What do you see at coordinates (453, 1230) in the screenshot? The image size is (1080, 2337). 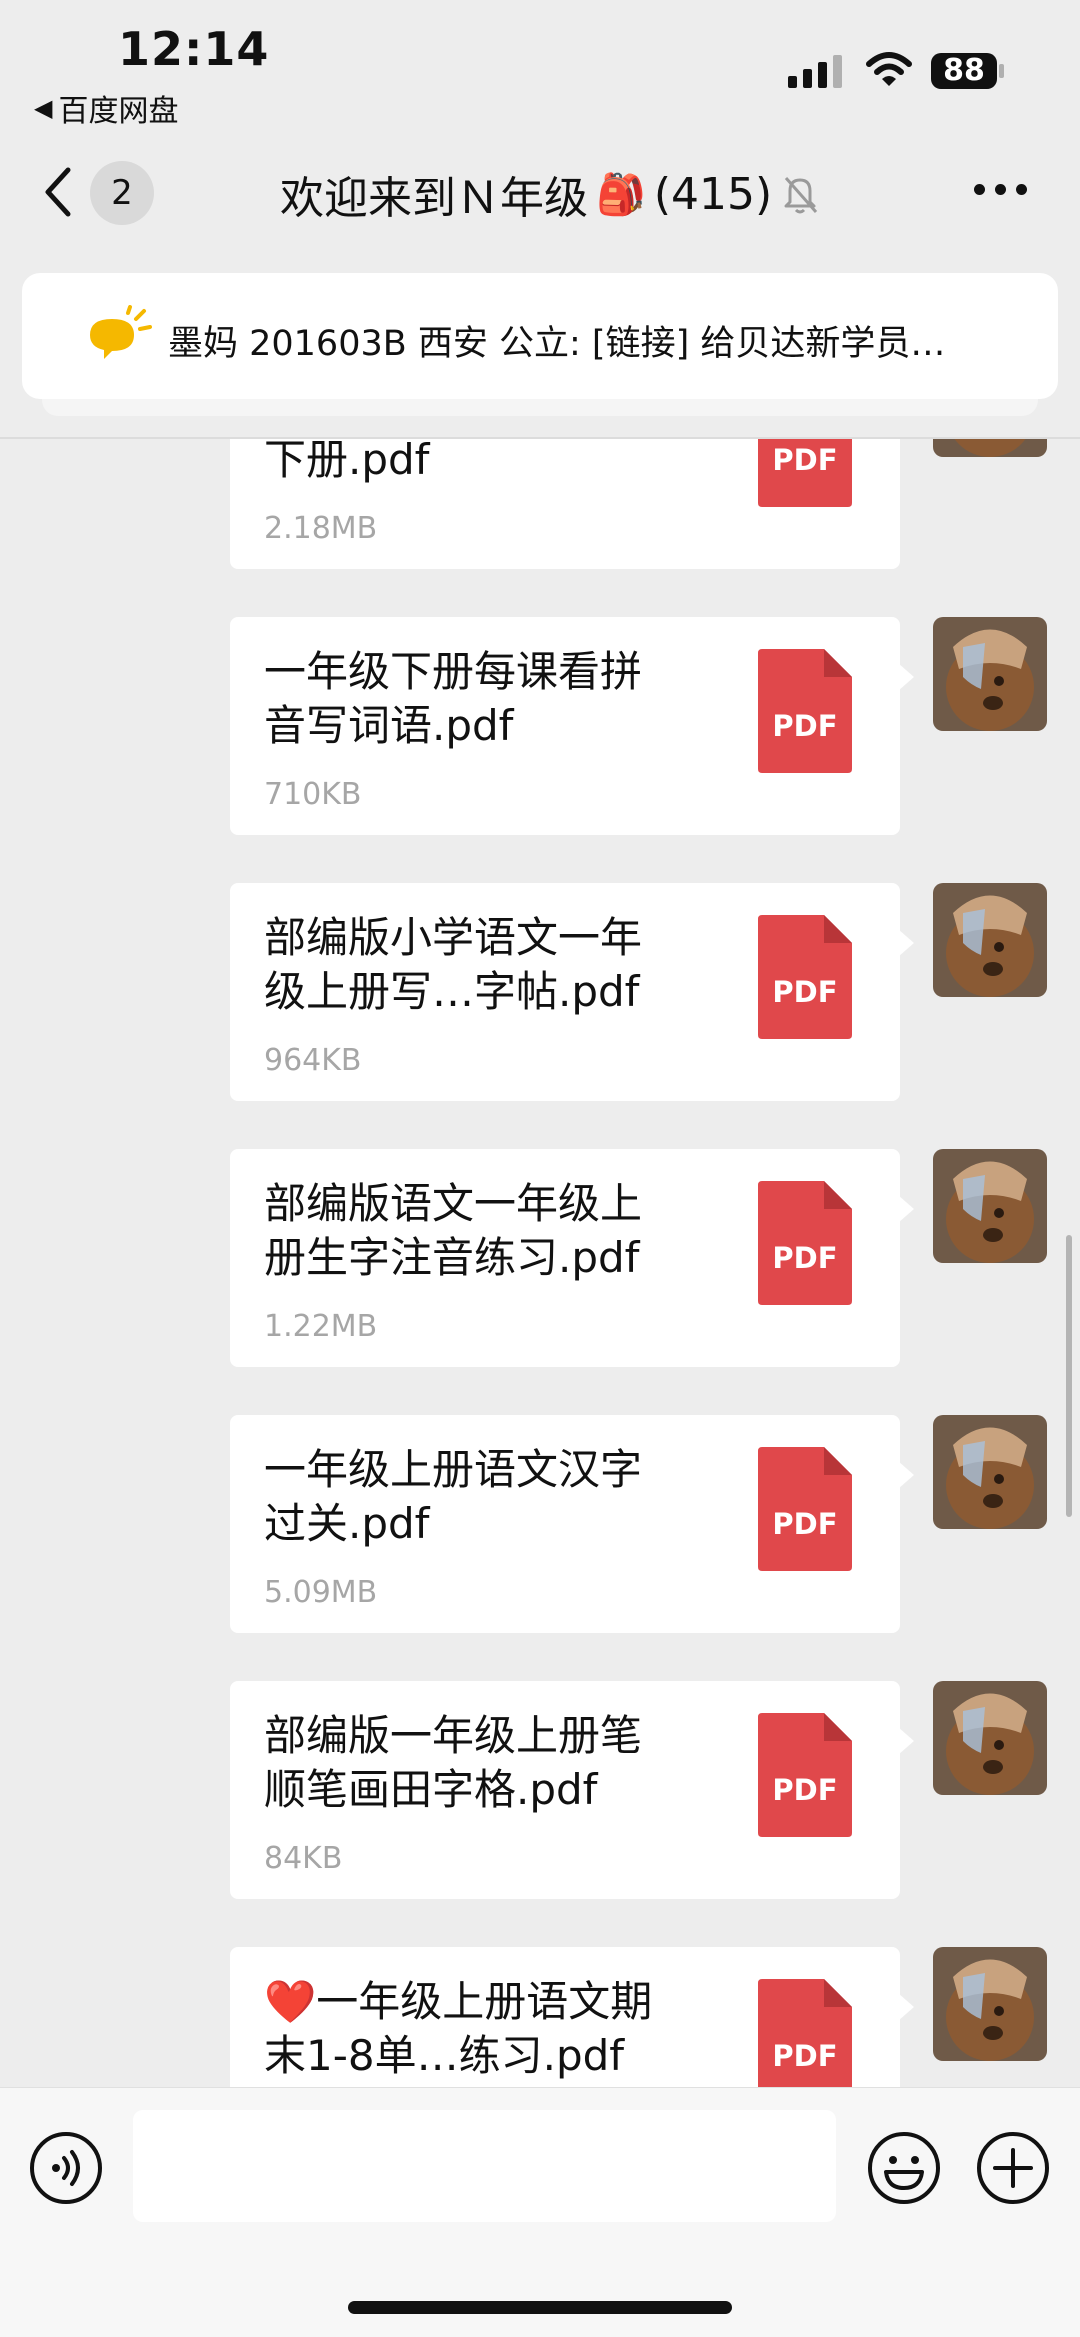 I see `file-name: 部编版语文一年级上 册生字注音练习.pdf` at bounding box center [453, 1230].